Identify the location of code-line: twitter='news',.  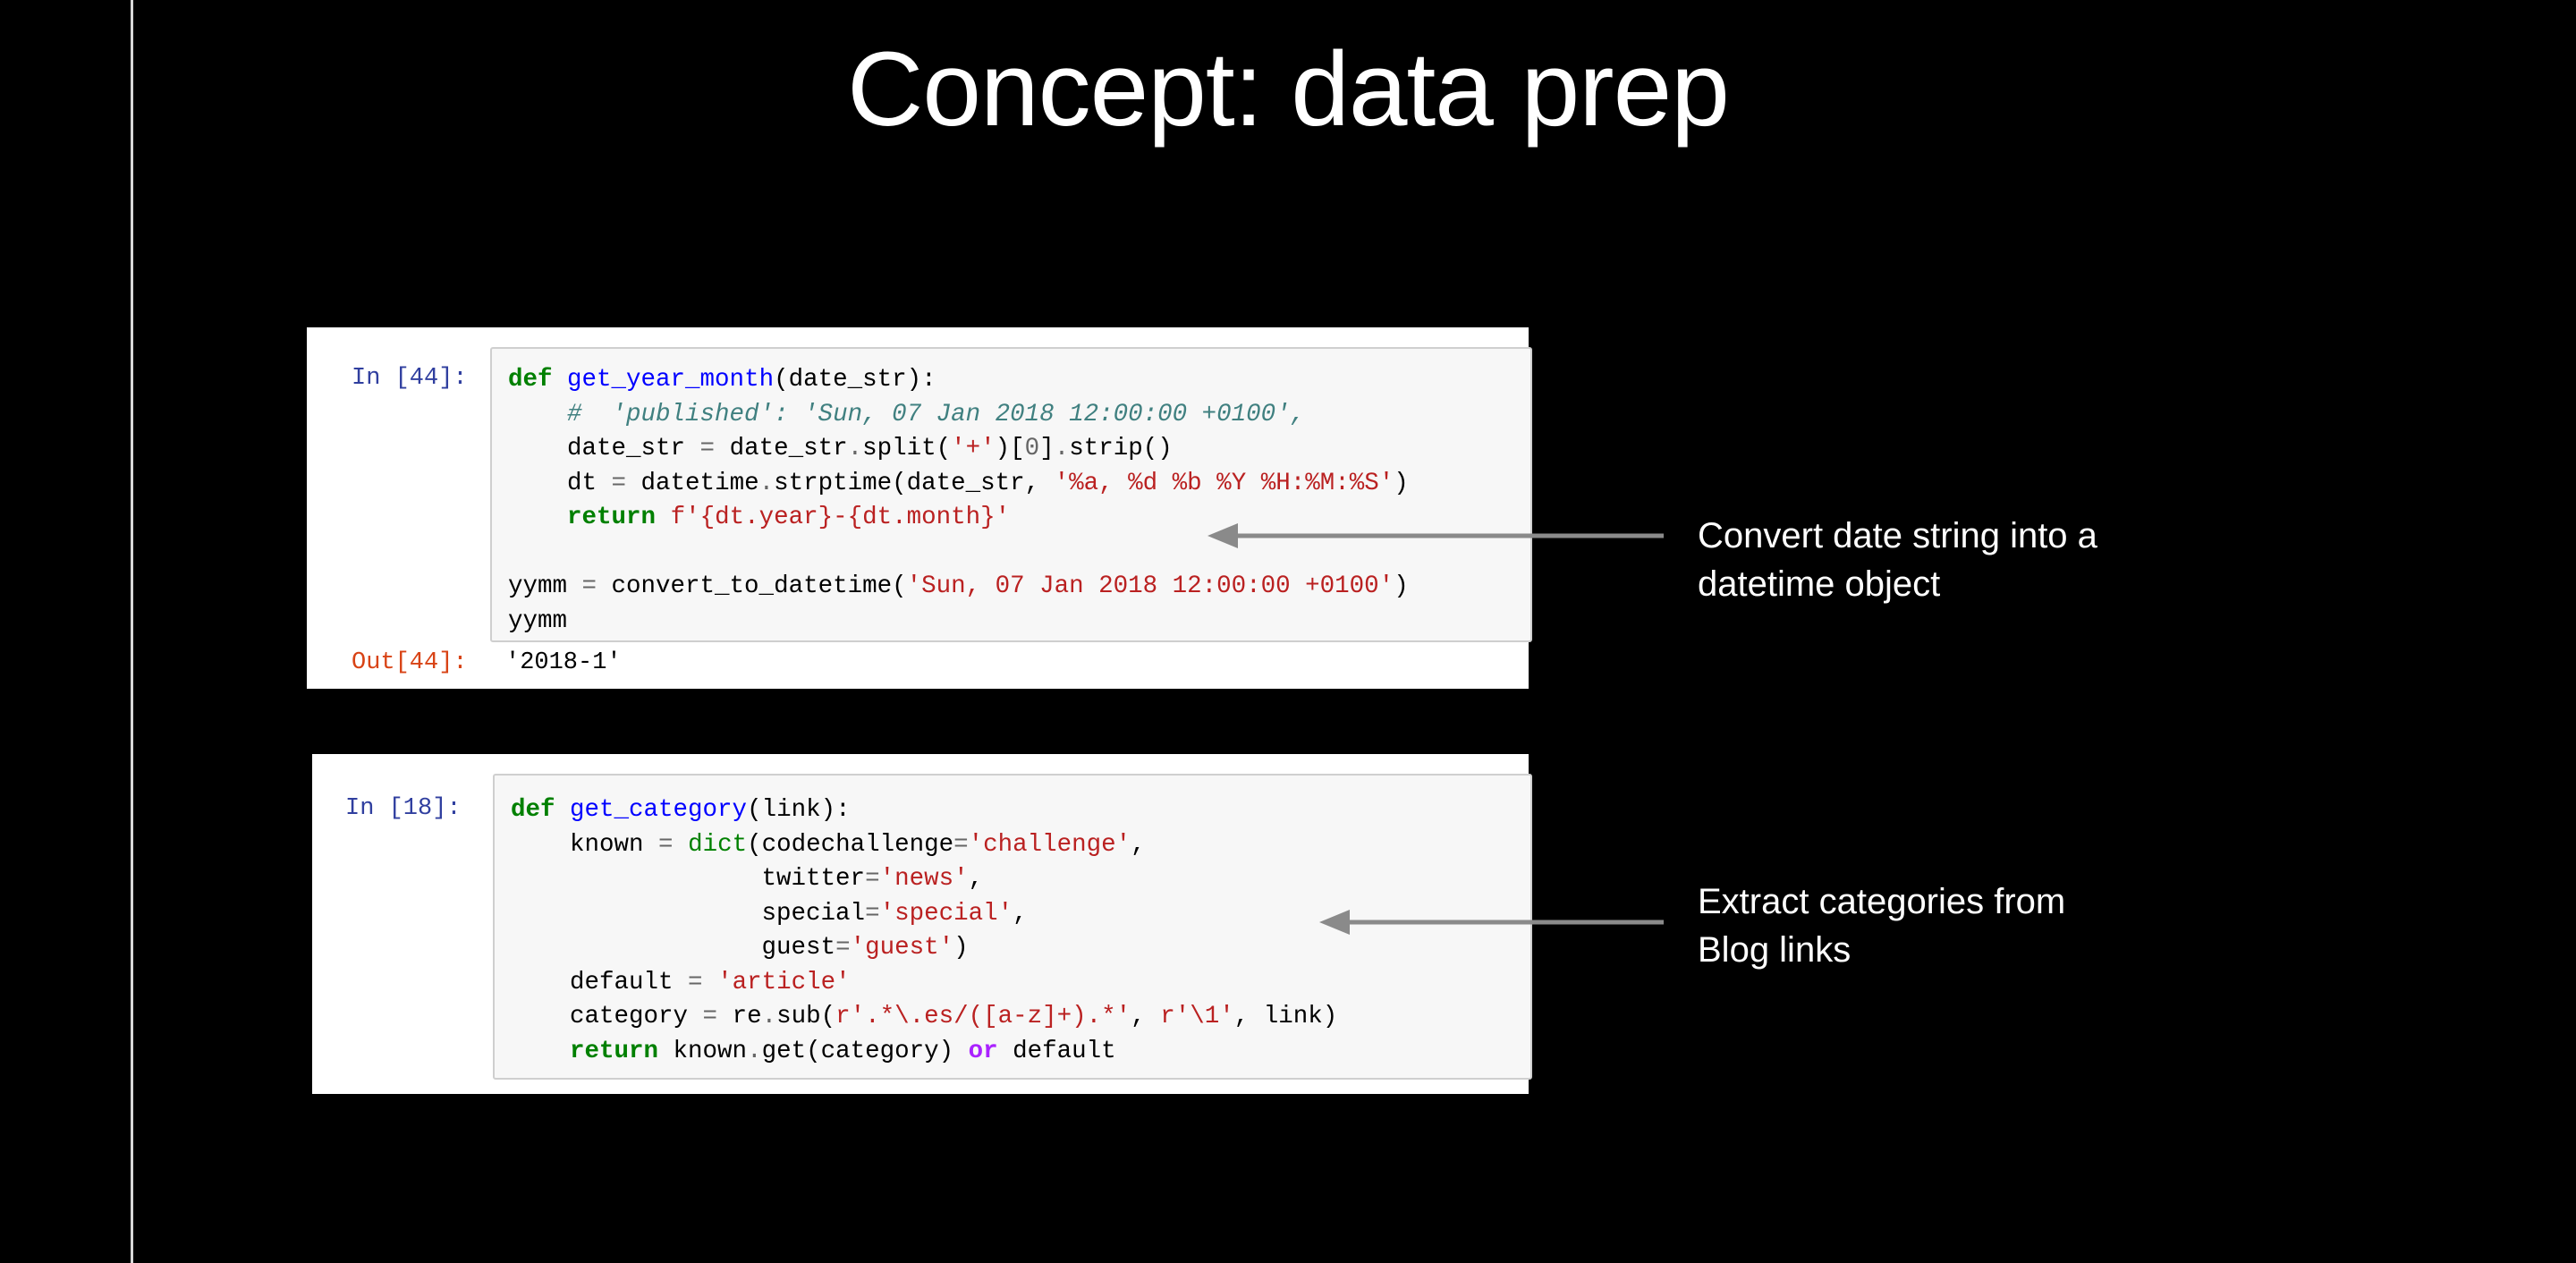
(747, 879).